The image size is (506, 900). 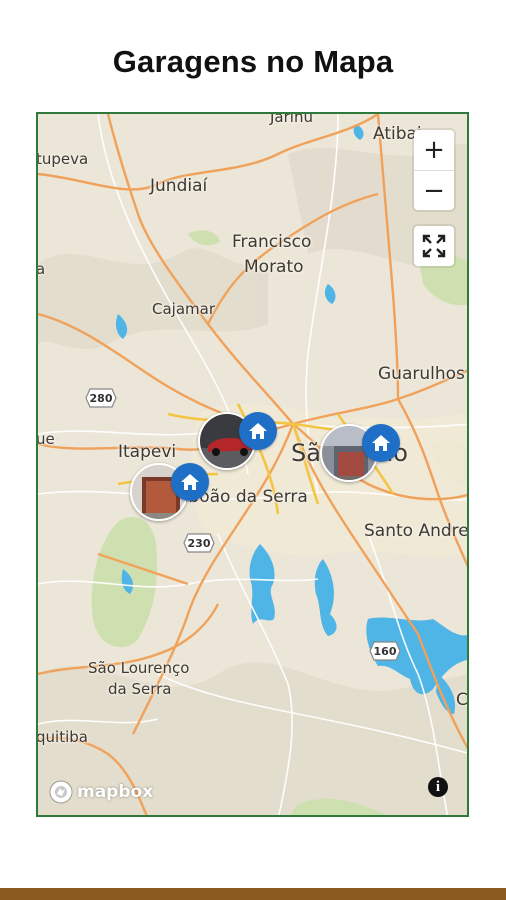 What do you see at coordinates (462, 700) in the screenshot?
I see `place-label-right-edge: C` at bounding box center [462, 700].